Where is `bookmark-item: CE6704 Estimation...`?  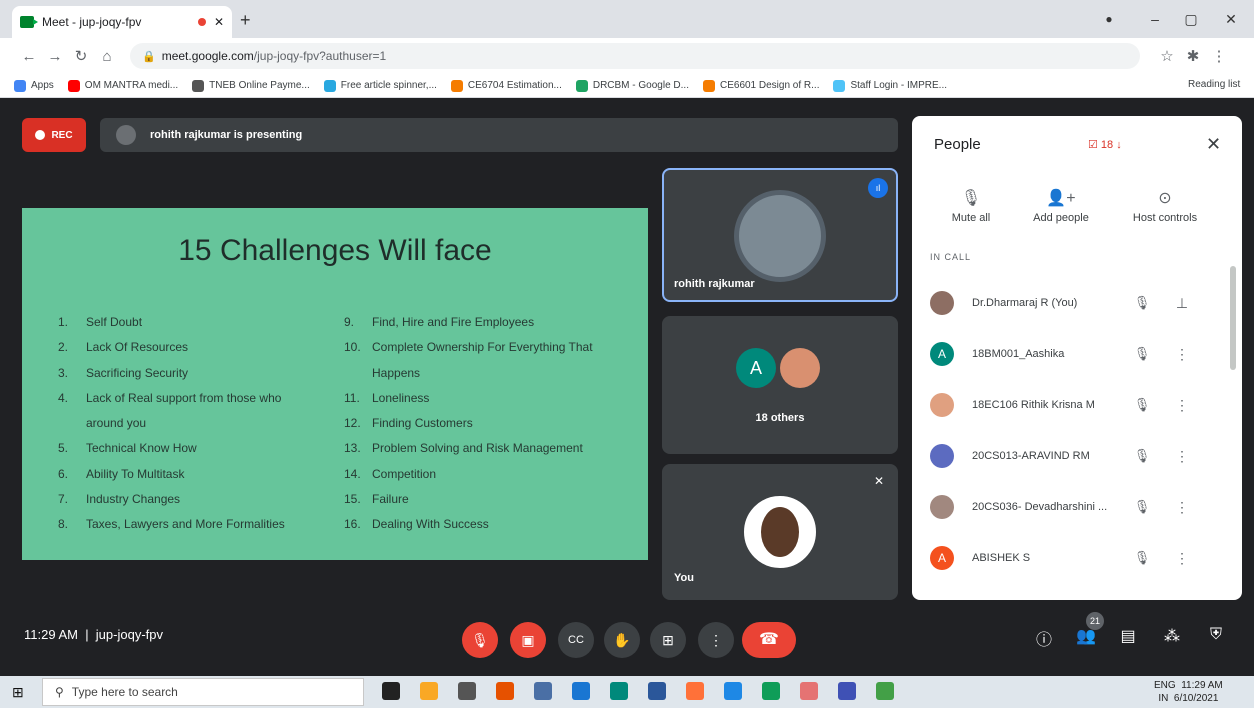
bookmark-item: CE6704 Estimation... is located at coordinates (506, 85).